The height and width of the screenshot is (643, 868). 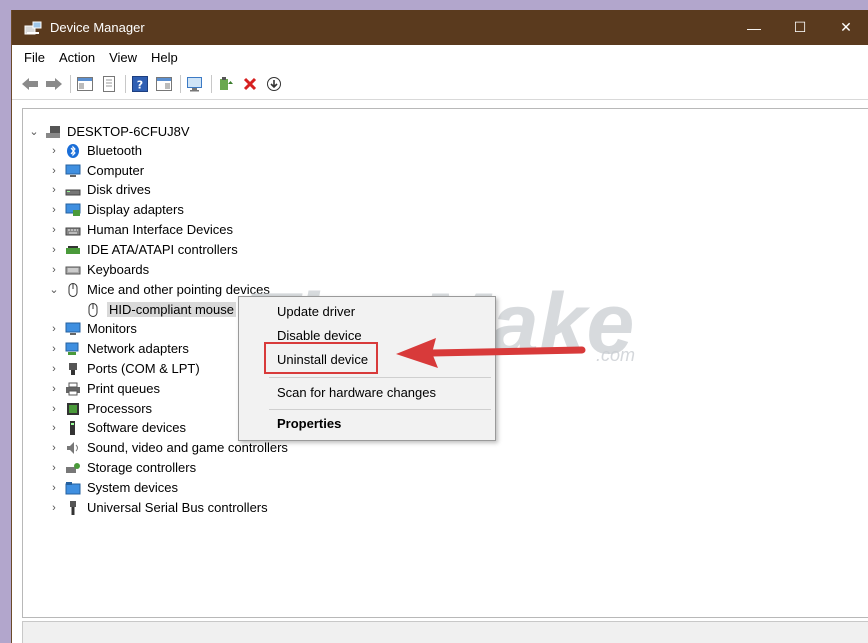 What do you see at coordinates (491, 353) in the screenshot?
I see `red-arrow-annotation` at bounding box center [491, 353].